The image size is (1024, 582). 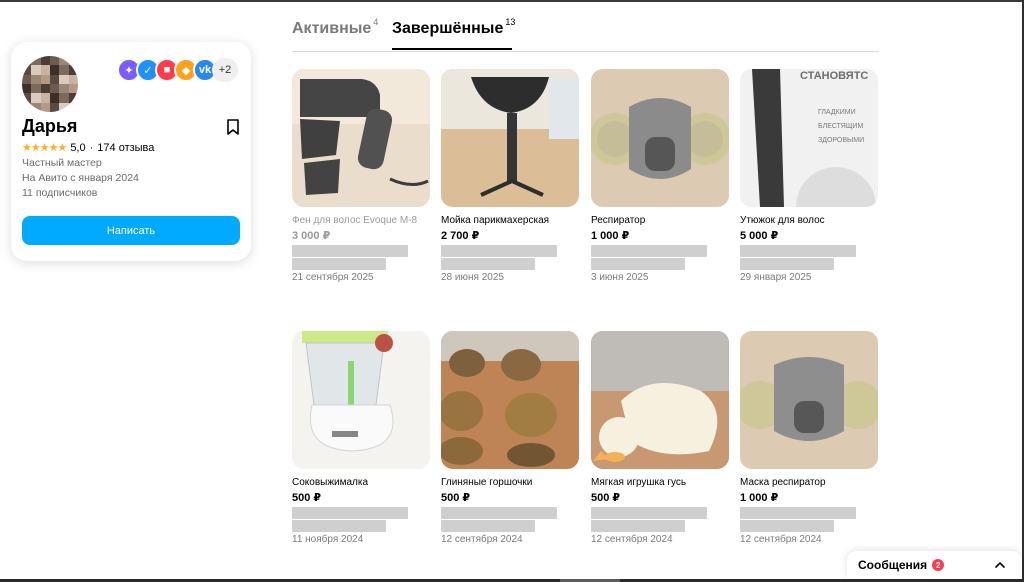 I want to click on listing-title: Мягкая игрушка гусь, so click(x=660, y=483).